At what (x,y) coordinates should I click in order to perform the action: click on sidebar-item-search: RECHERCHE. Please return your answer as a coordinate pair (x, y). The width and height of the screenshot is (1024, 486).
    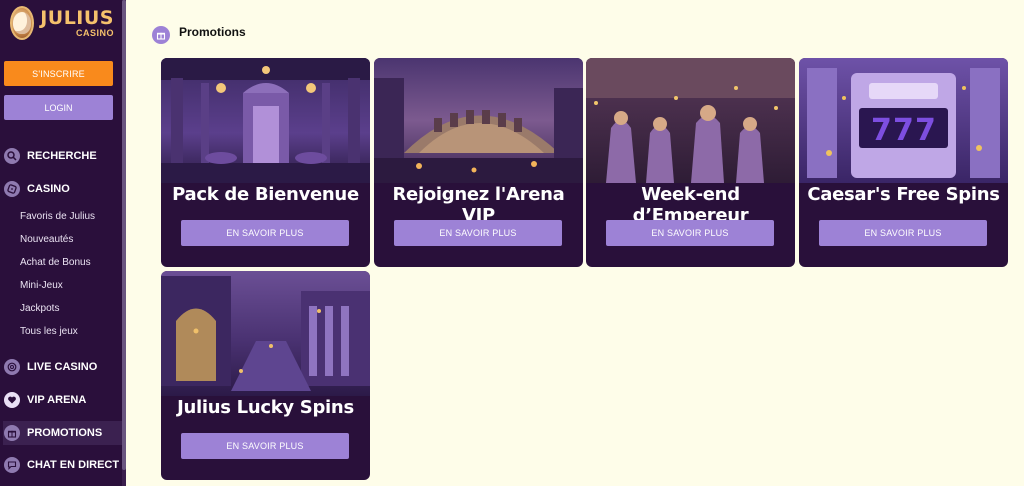
    Looking at the image, I should click on (62, 156).